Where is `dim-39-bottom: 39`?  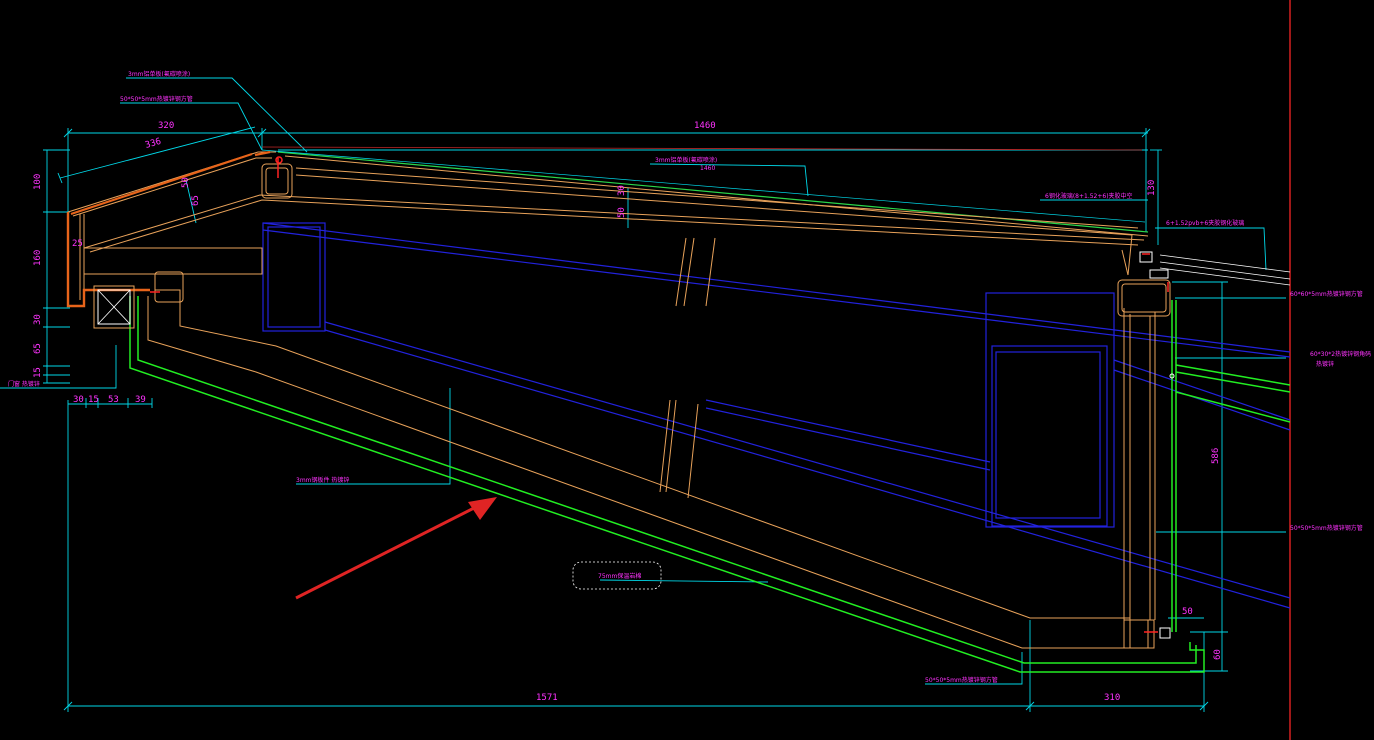 dim-39-bottom: 39 is located at coordinates (140, 400).